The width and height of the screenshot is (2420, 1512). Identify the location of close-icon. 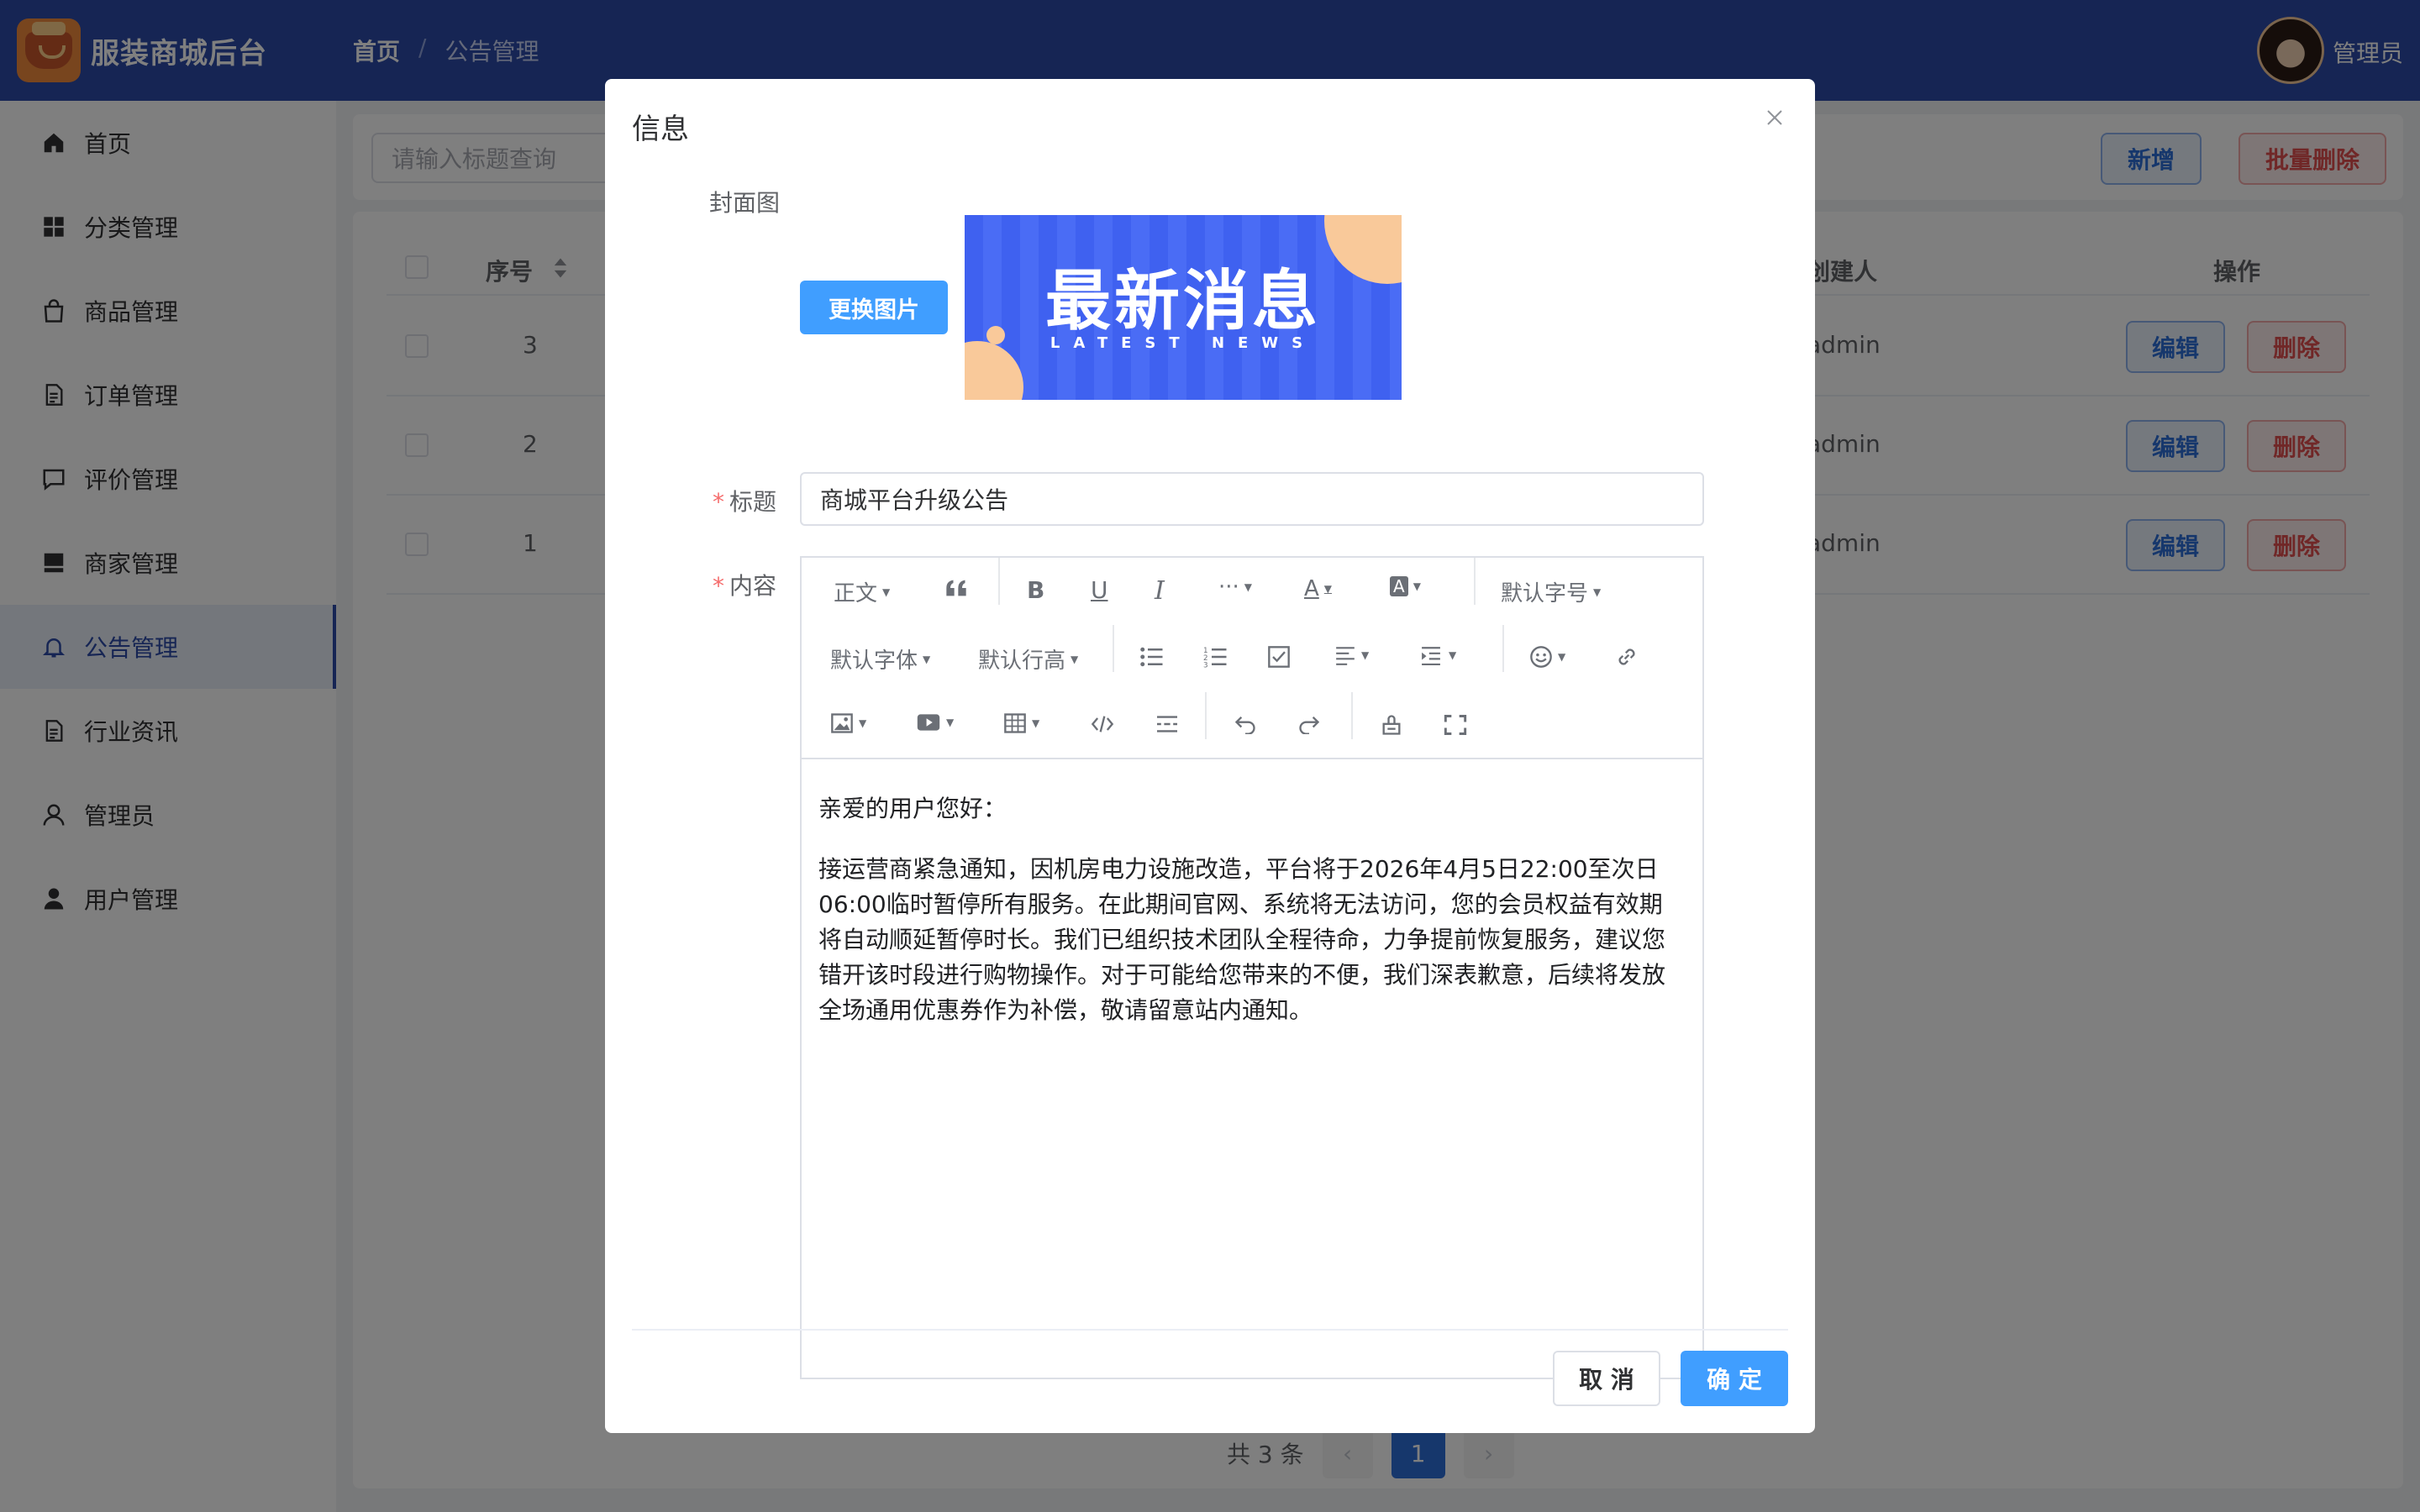
(1774, 117).